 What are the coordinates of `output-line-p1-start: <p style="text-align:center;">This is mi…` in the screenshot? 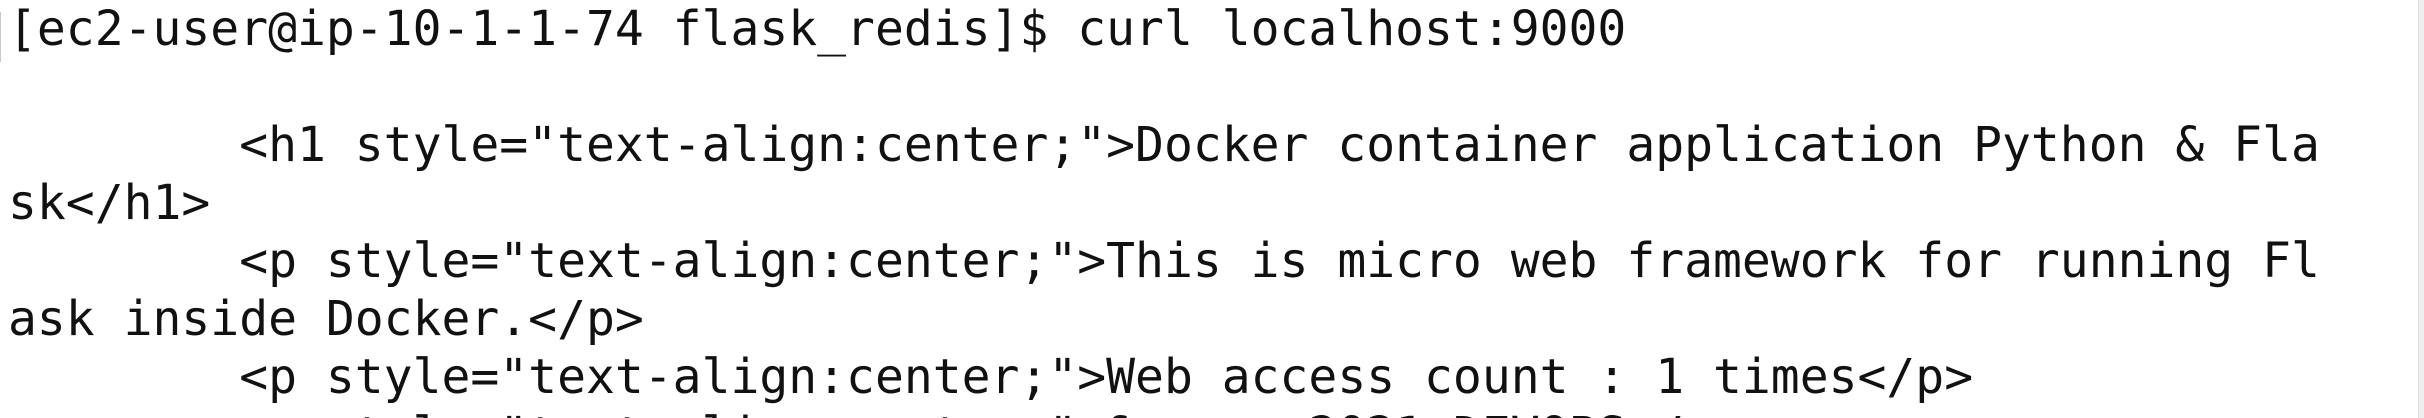 It's located at (1164, 261).